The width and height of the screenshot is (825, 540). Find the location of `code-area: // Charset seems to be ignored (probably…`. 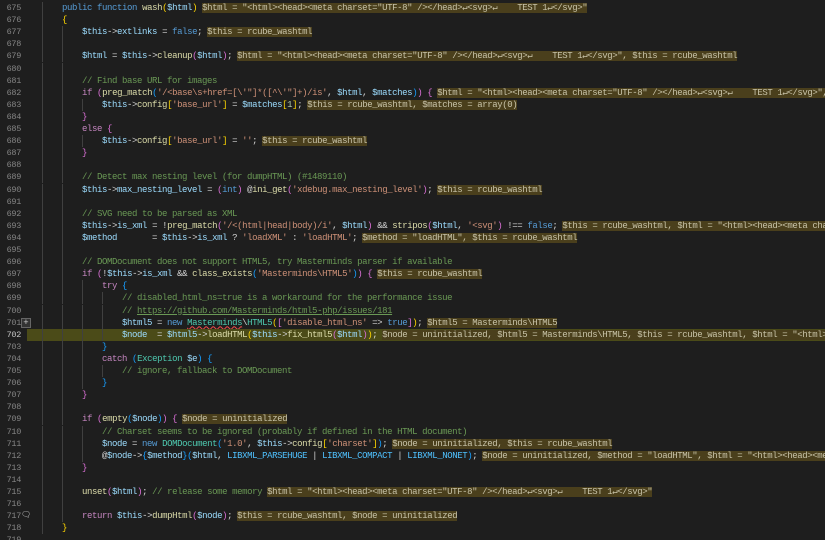

code-area: // Charset seems to be ignored (probably… is located at coordinates (426, 431).